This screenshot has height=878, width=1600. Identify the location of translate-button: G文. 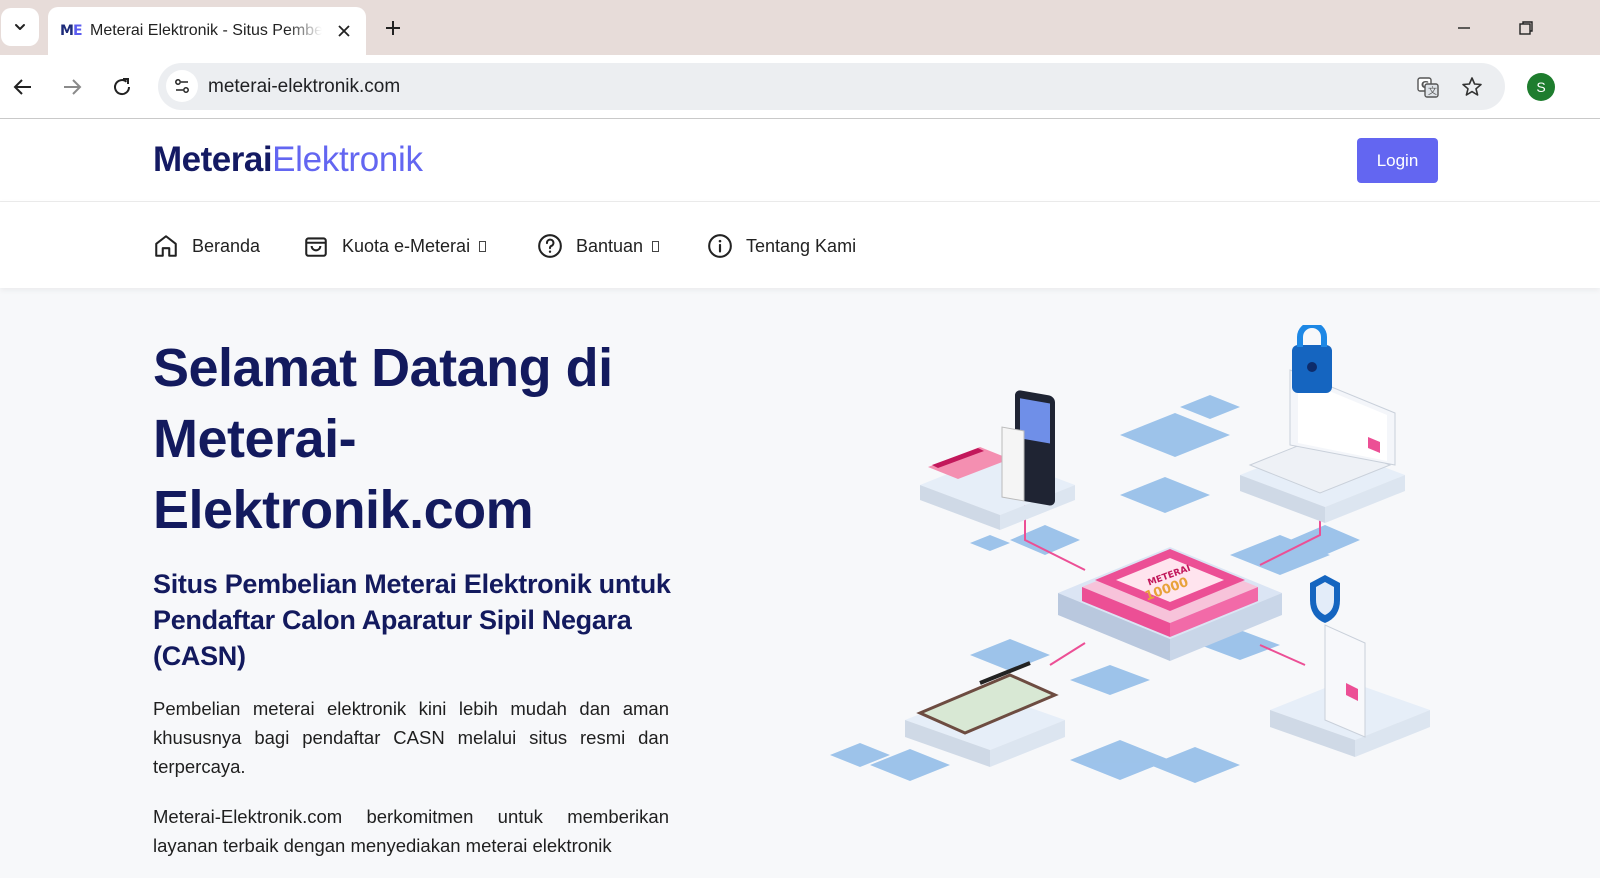
(1428, 87).